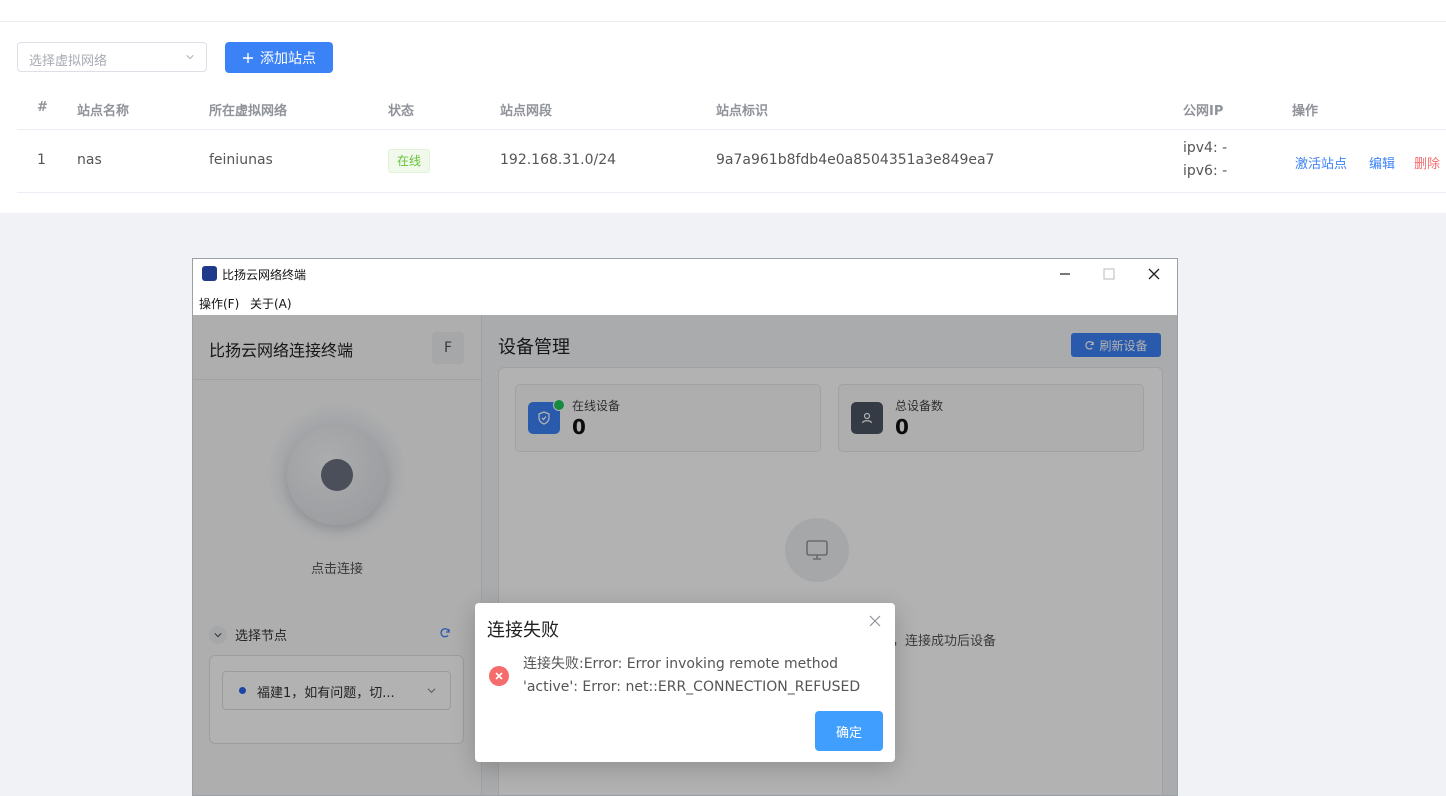  I want to click on error-icon, so click(499, 676).